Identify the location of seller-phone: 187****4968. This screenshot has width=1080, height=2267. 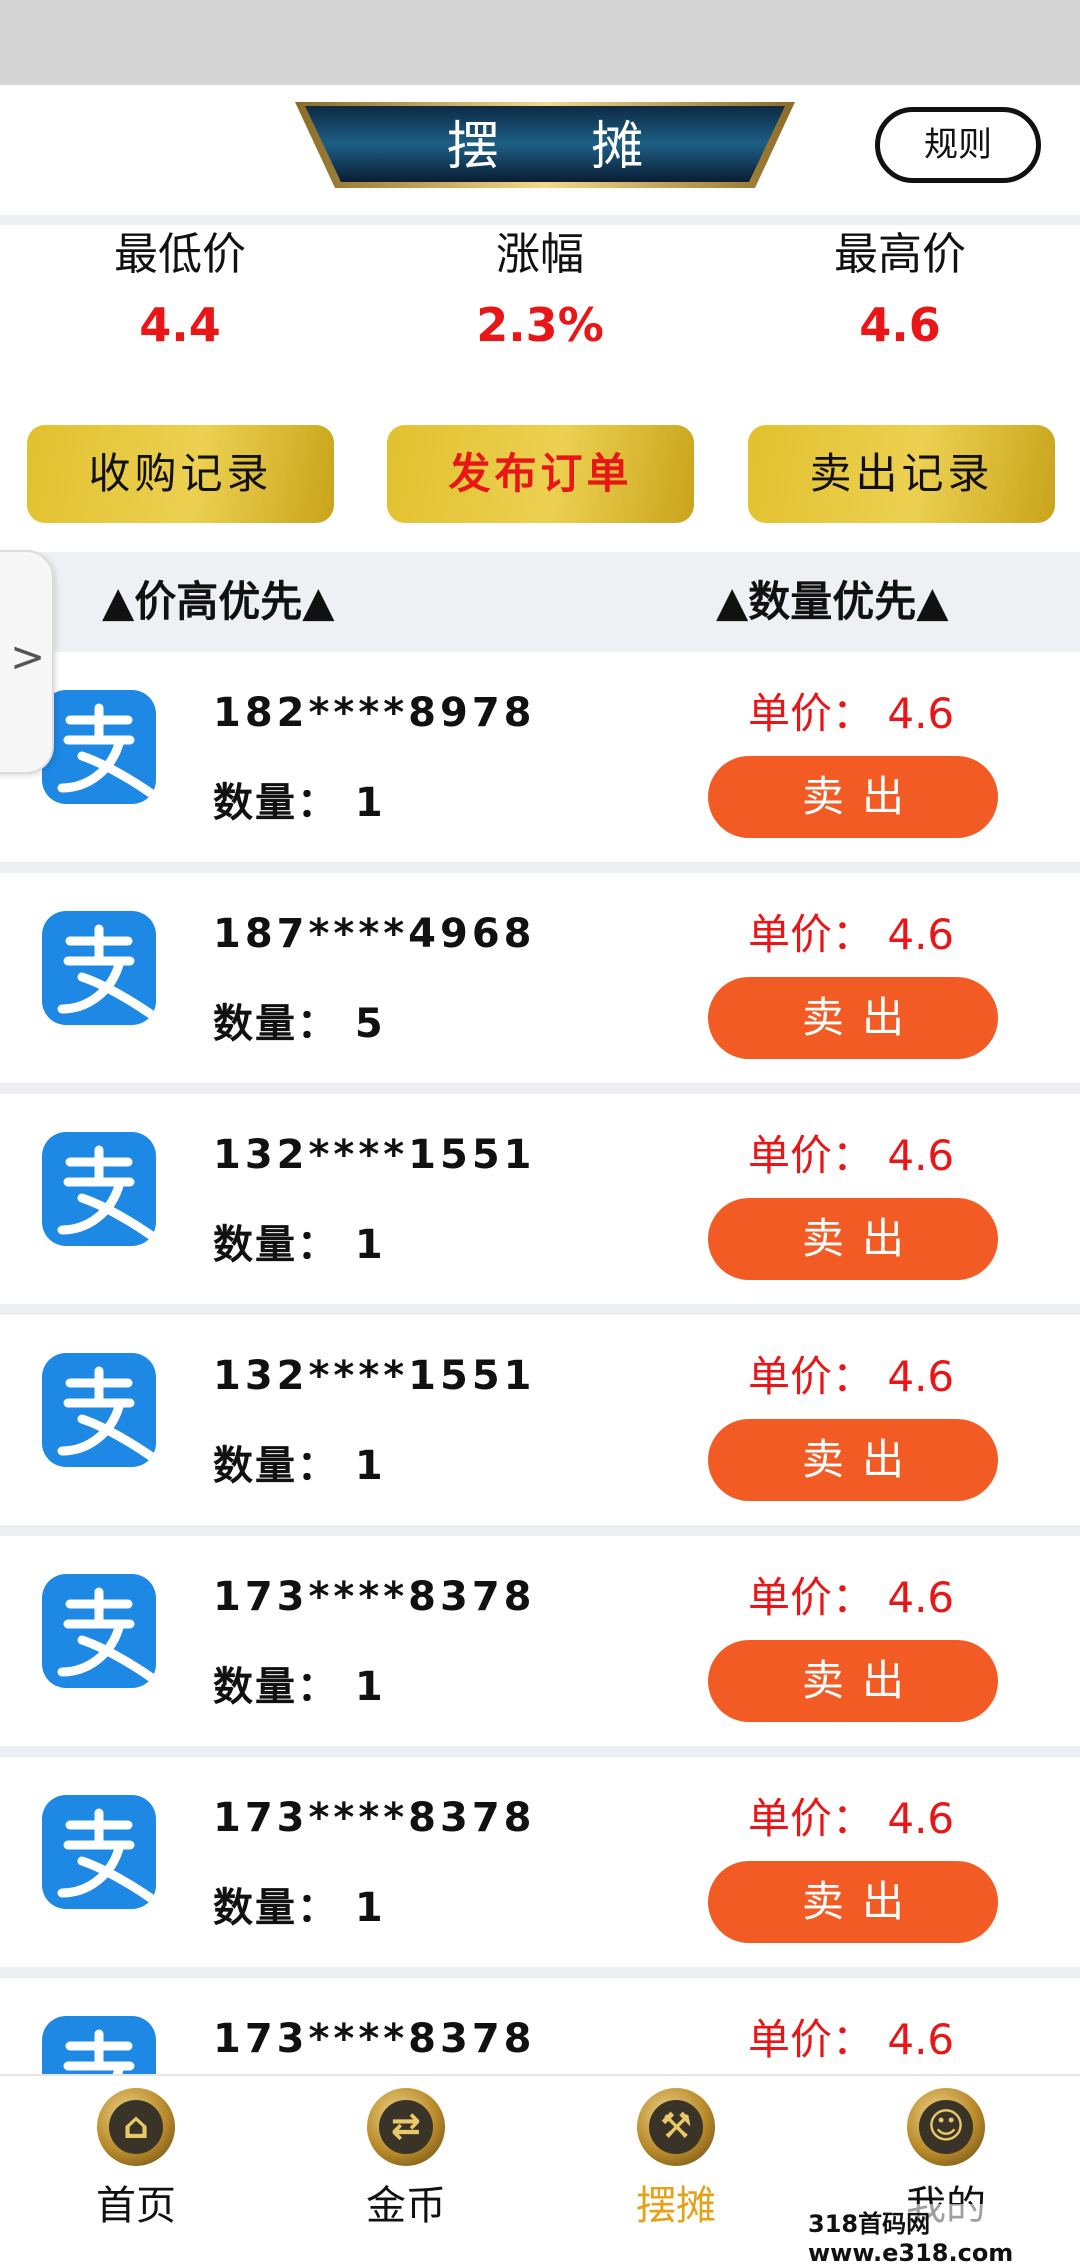
(374, 934).